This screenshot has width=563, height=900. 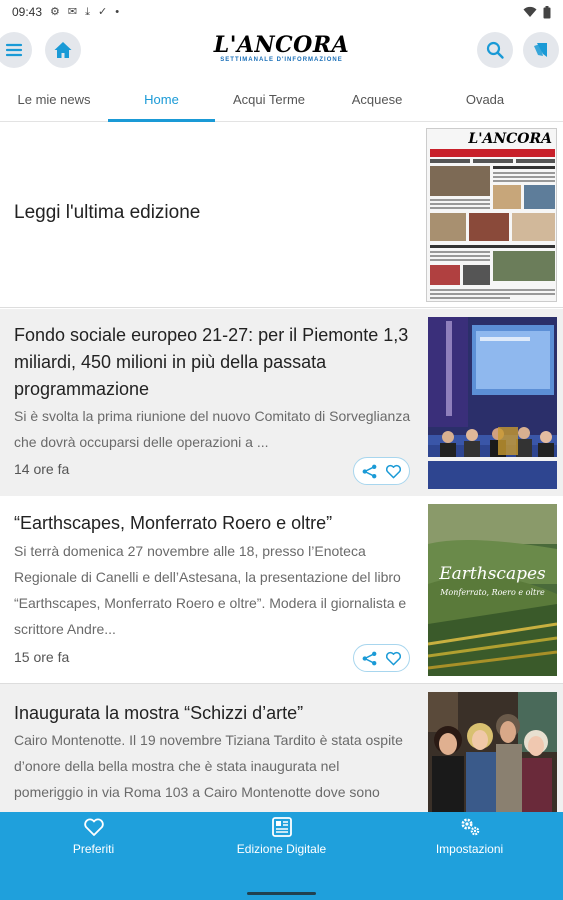 What do you see at coordinates (42, 657) in the screenshot?
I see `article-time: 15 ore fa` at bounding box center [42, 657].